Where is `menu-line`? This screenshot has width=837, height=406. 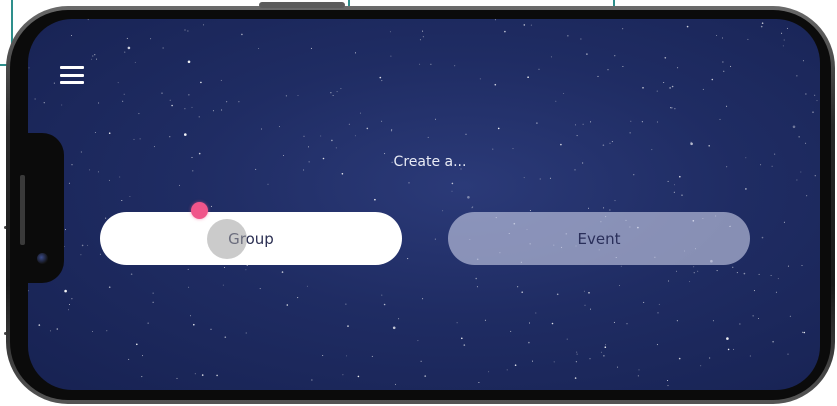
menu-line is located at coordinates (72, 75).